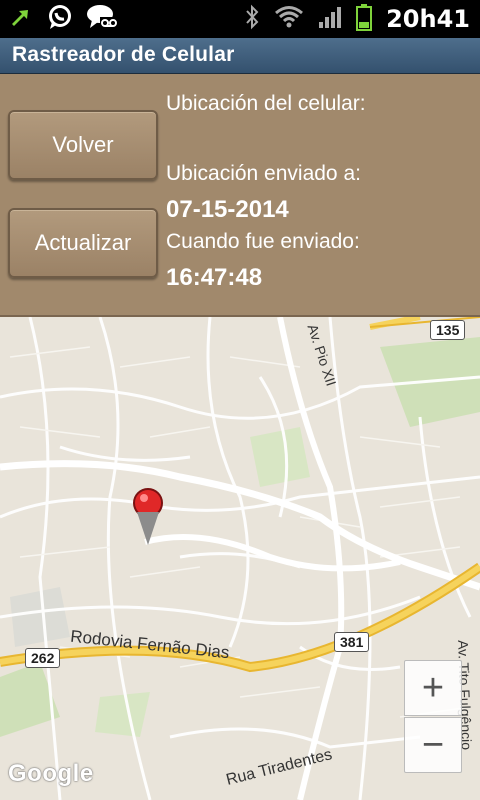  Describe the element at coordinates (240, 56) in the screenshot. I see `app-title-bar: Rastreador de Celular` at that location.